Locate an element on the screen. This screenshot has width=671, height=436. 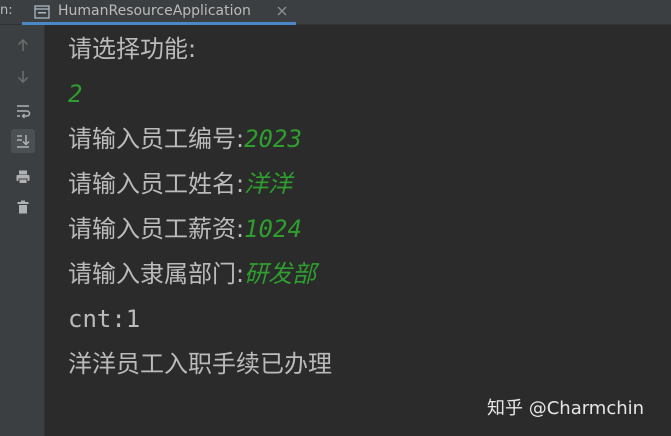
console-line: cnt:1 is located at coordinates (200, 319).